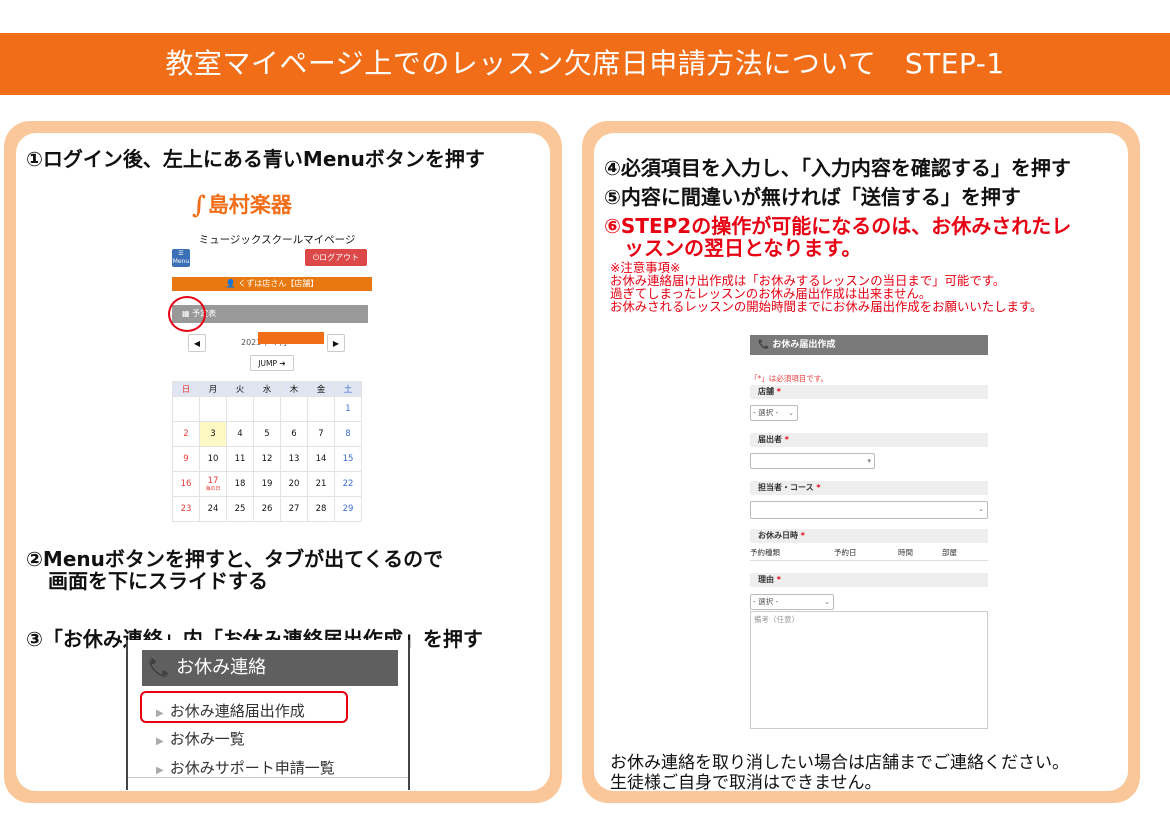  What do you see at coordinates (186, 459) in the screenshot?
I see `calendar-day: 9` at bounding box center [186, 459].